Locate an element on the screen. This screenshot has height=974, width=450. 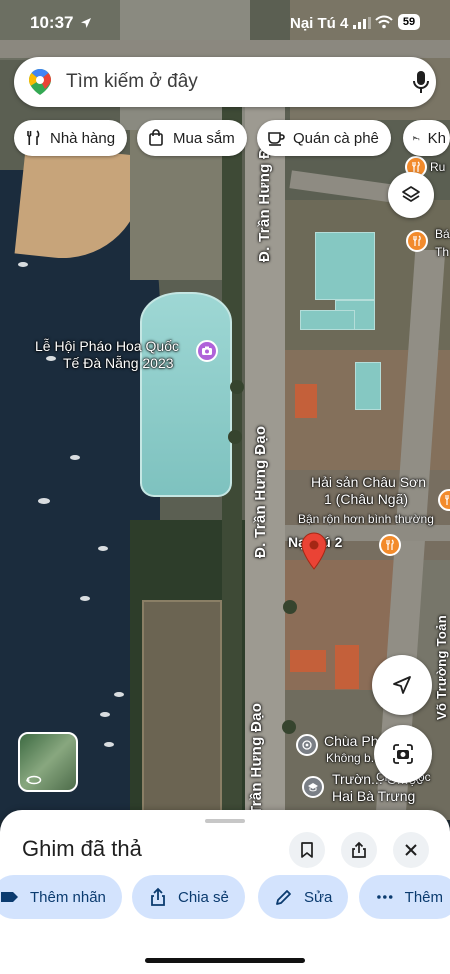
pencil-icon is located at coordinates (283, 897).